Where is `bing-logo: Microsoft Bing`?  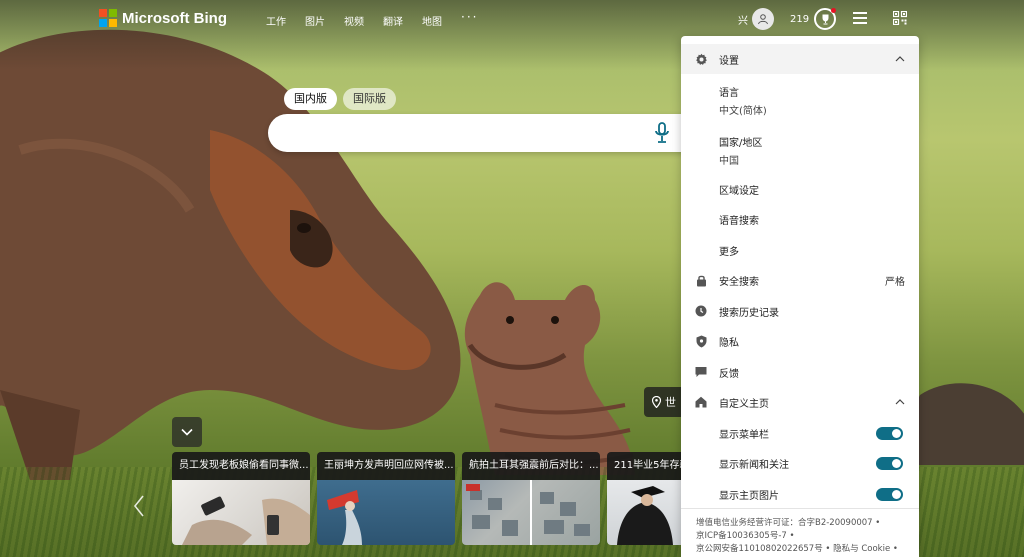
bing-logo: Microsoft Bing is located at coordinates (163, 18).